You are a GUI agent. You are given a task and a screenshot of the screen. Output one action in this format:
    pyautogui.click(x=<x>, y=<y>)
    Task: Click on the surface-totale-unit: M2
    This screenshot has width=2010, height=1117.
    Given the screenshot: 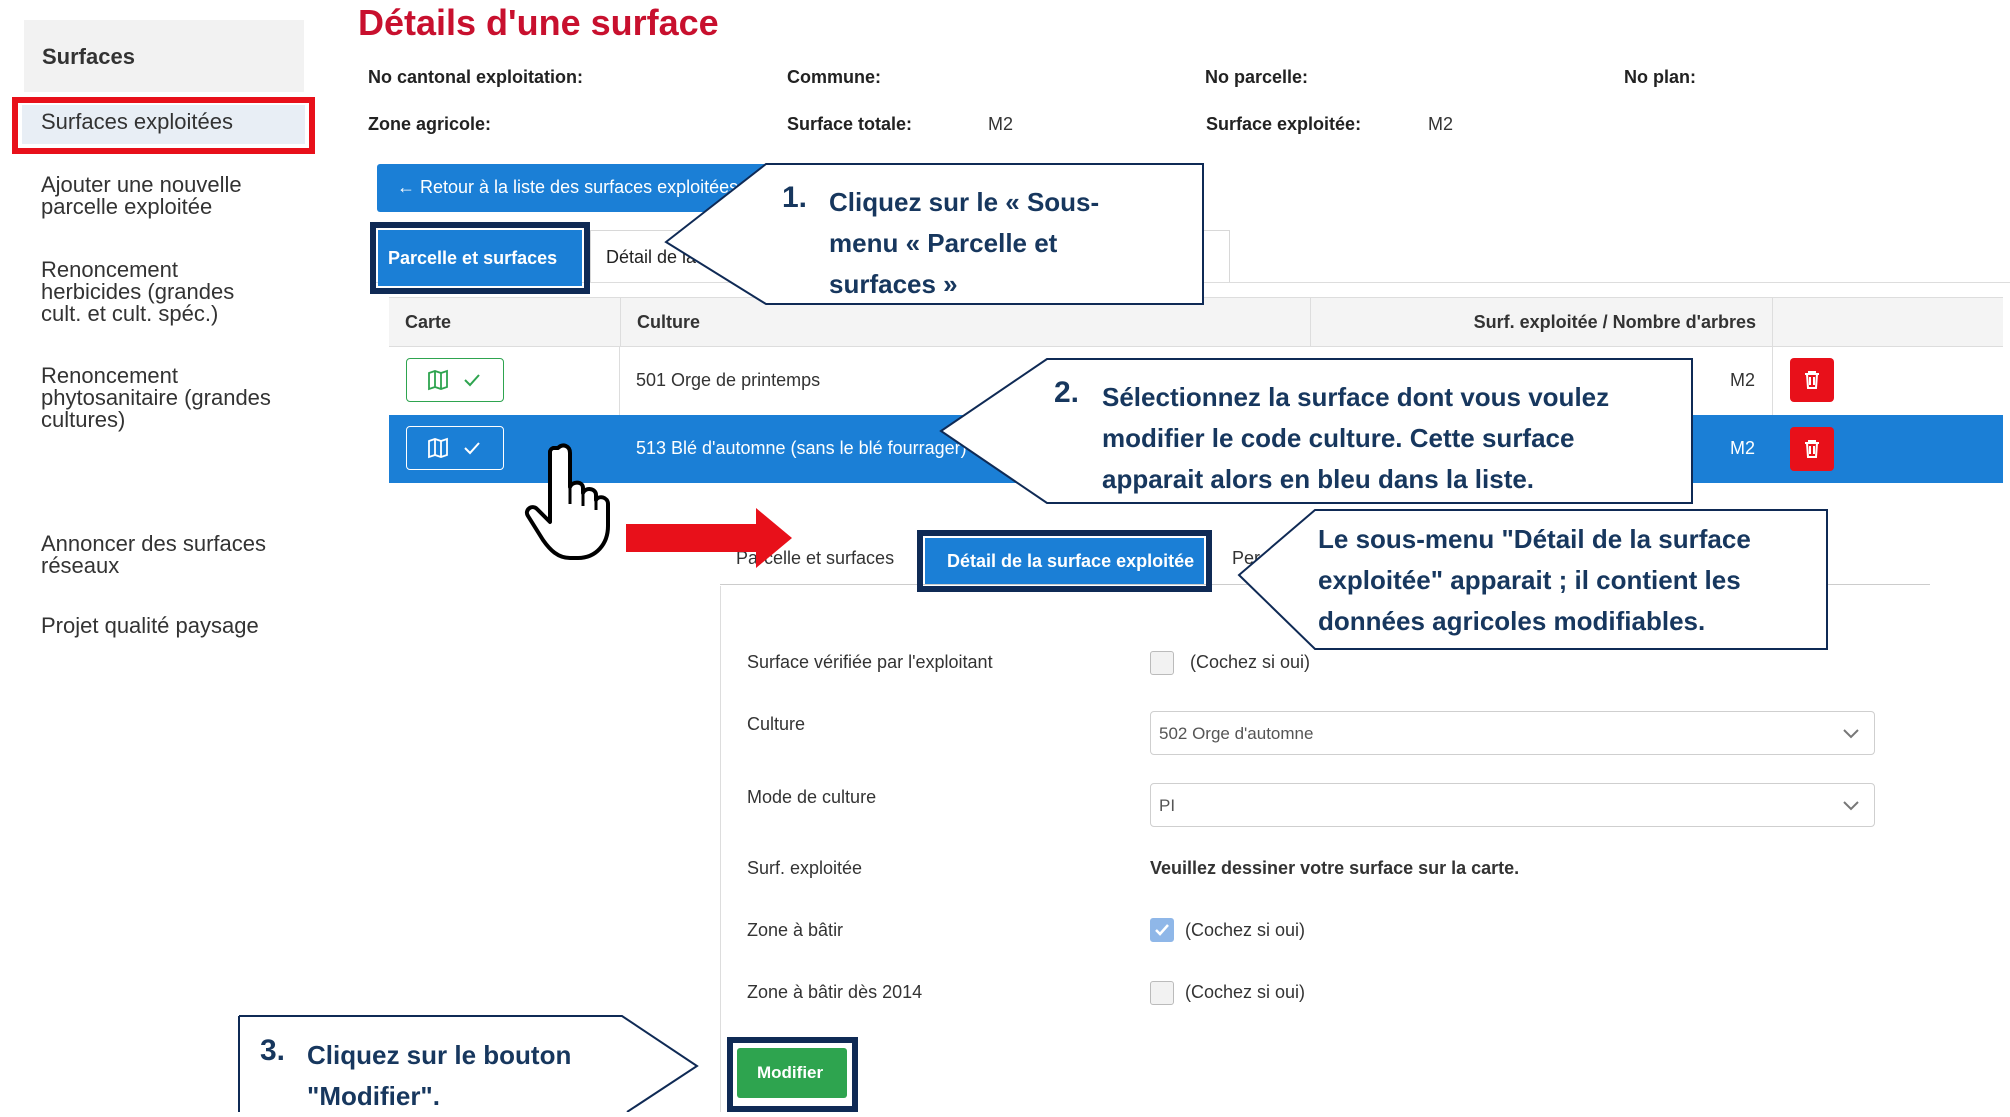 What is the action you would take?
    pyautogui.click(x=1001, y=124)
    